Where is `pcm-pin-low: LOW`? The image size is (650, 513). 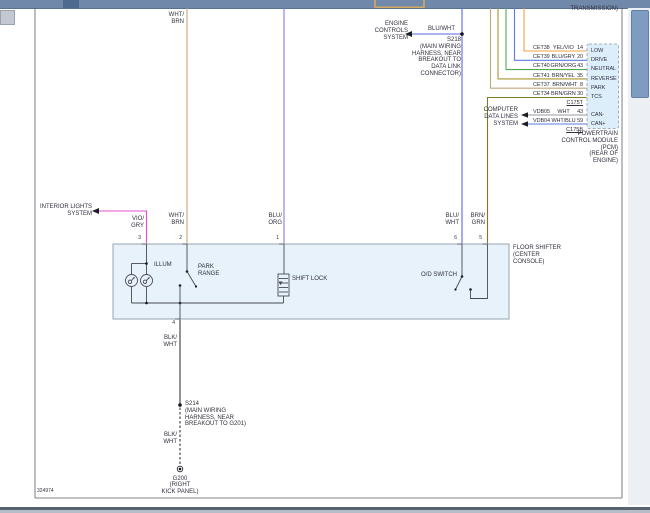
pcm-pin-low: LOW is located at coordinates (597, 50).